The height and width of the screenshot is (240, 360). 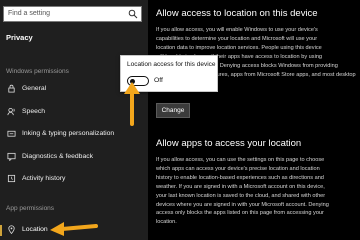 What do you see at coordinates (11, 88) in the screenshot?
I see `lock-icon` at bounding box center [11, 88].